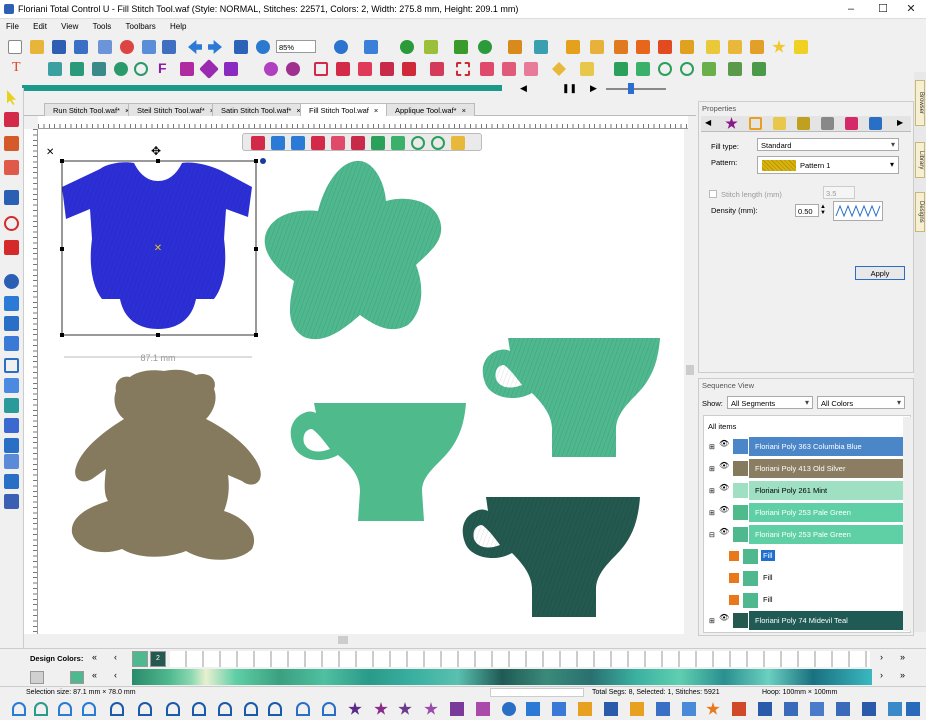  I want to click on star-design, so click(353, 250).